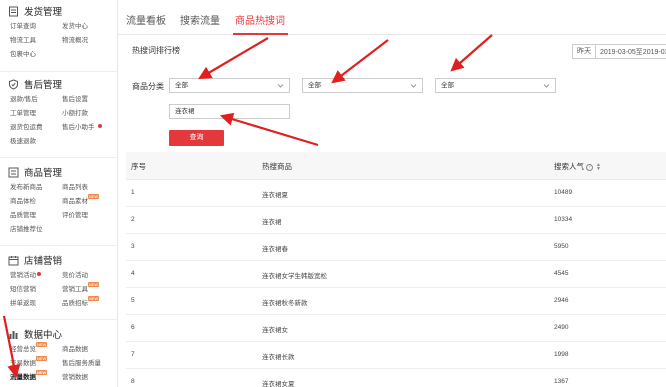  Describe the element at coordinates (133, 354) in the screenshot. I see `cell-index: 7` at that location.